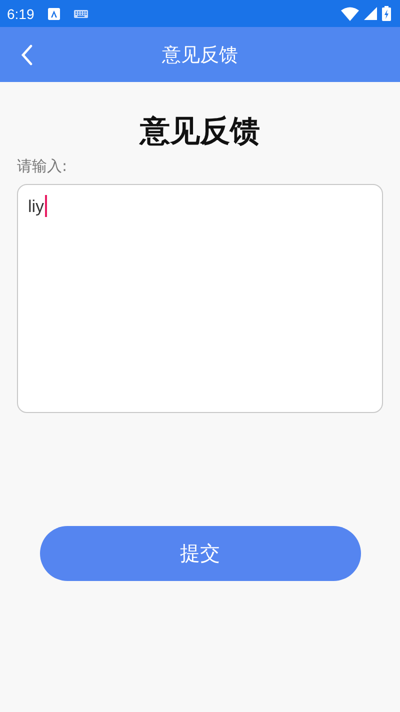 This screenshot has height=712, width=400. Describe the element at coordinates (54, 14) in the screenshot. I see `notification-icon` at that location.